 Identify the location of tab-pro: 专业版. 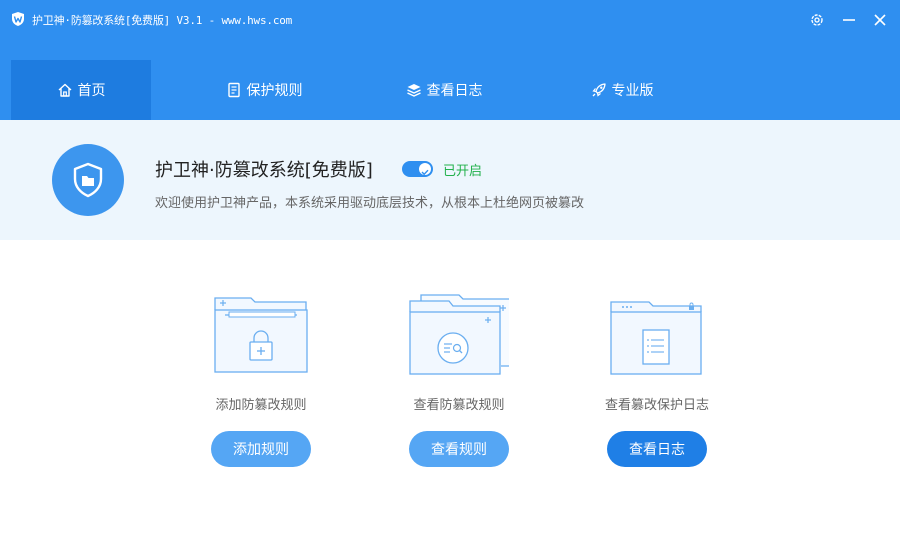
(622, 90).